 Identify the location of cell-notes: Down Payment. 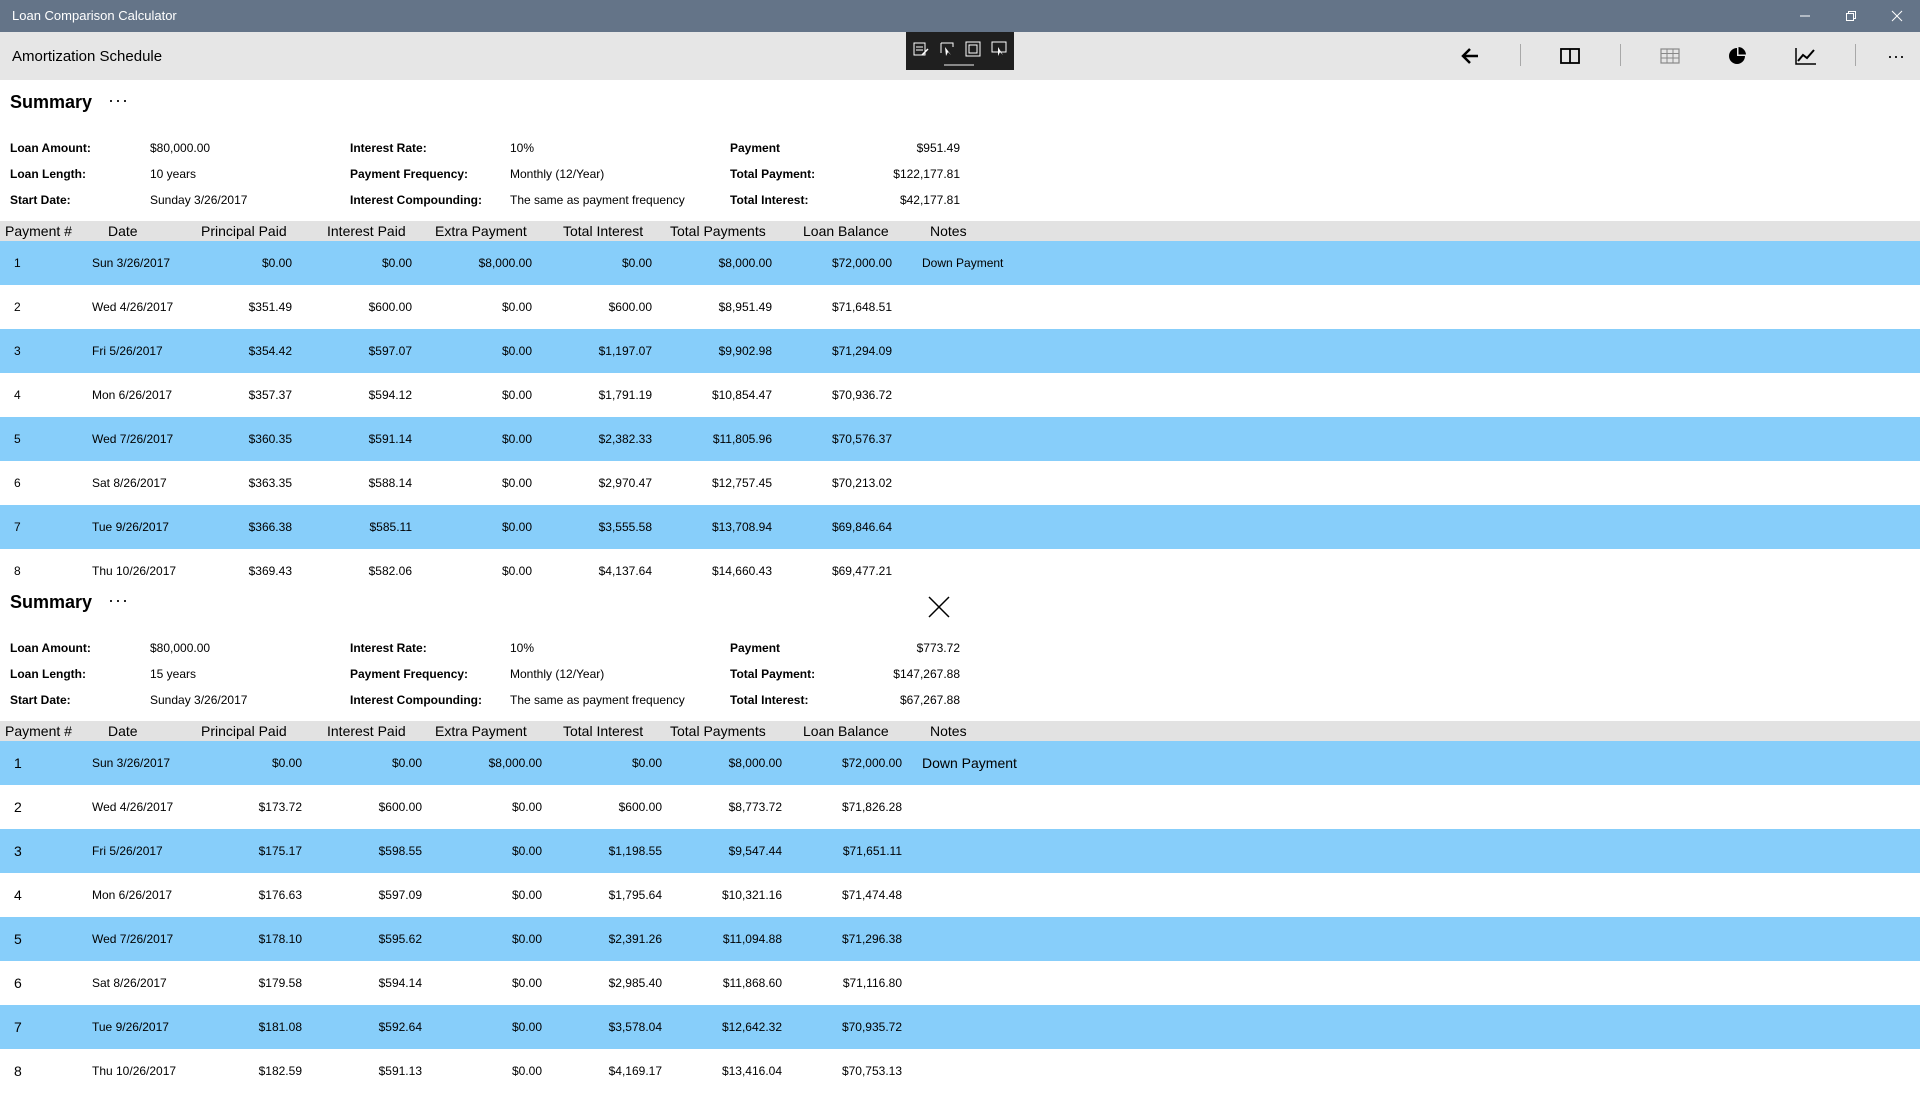
(969, 763).